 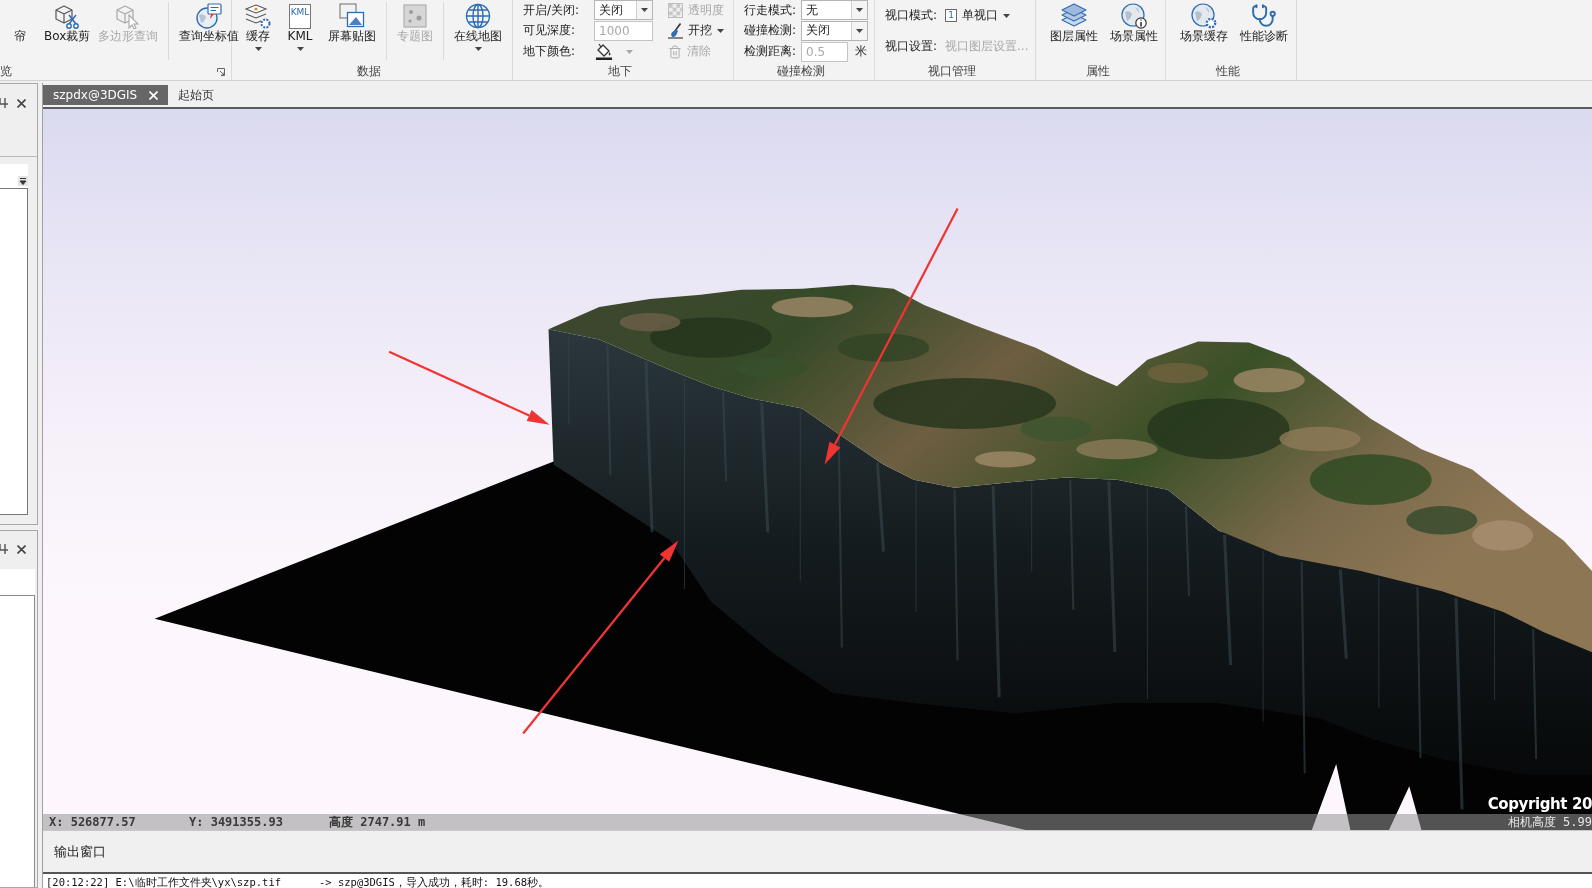 I want to click on copyright-text: Copyright 20, so click(x=1539, y=804).